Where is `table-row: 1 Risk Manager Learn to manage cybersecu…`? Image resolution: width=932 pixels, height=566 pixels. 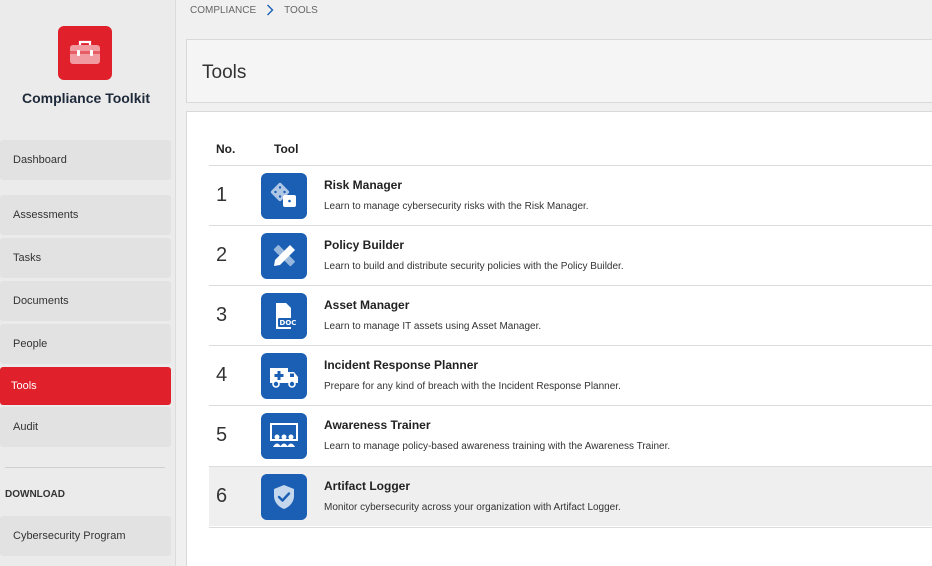
table-row: 1 Risk Manager Learn to manage cybersecu… is located at coordinates (570, 195).